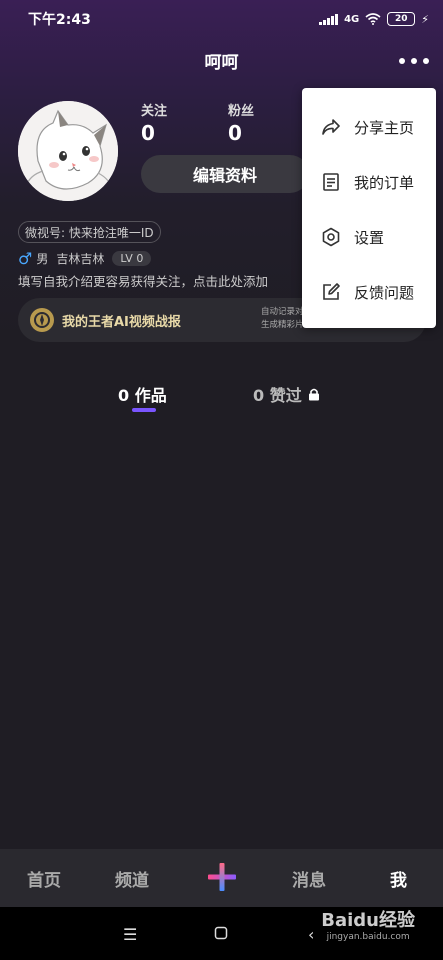 This screenshot has height=960, width=443. Describe the element at coordinates (144, 410) in the screenshot. I see `active-tab-indicator` at that location.